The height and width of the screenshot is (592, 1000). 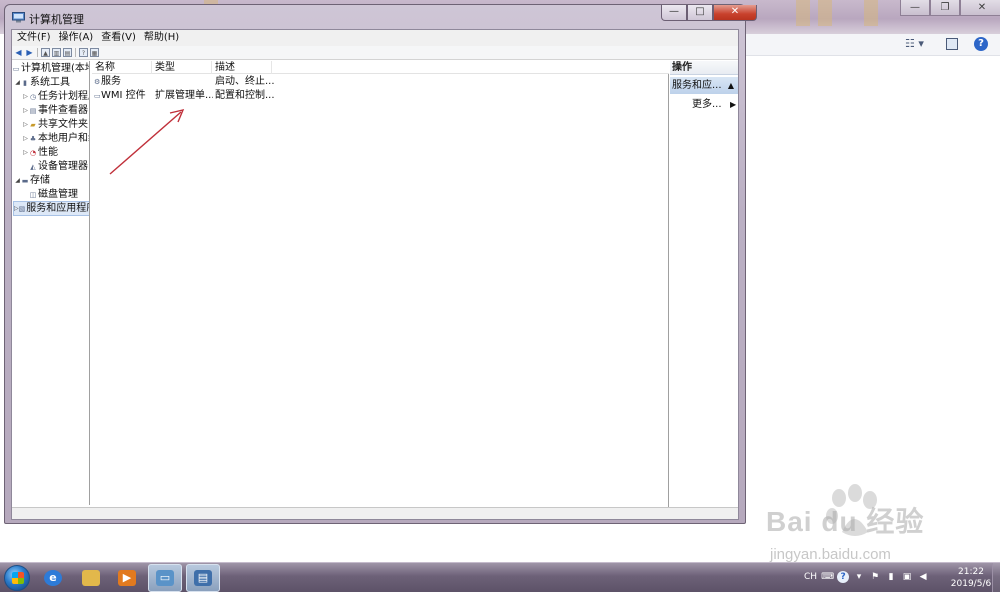 I want to click on row-name: 服务, so click(x=111, y=81).